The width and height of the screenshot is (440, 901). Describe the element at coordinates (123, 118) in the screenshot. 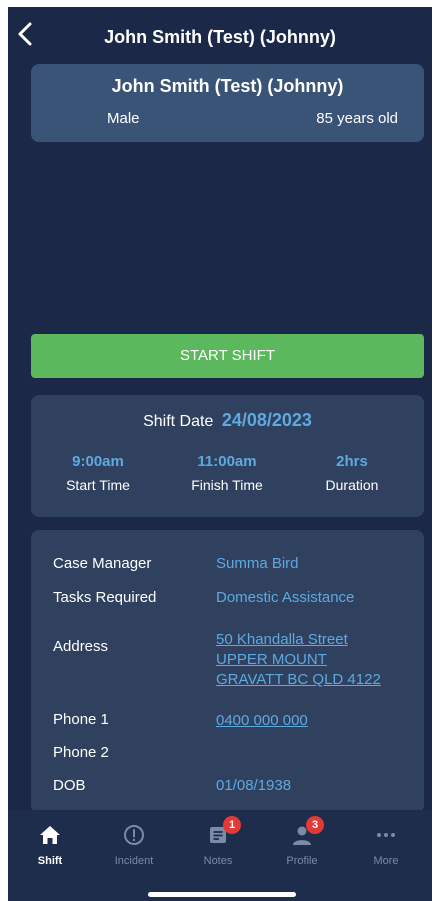

I see `client-gender: Male` at that location.